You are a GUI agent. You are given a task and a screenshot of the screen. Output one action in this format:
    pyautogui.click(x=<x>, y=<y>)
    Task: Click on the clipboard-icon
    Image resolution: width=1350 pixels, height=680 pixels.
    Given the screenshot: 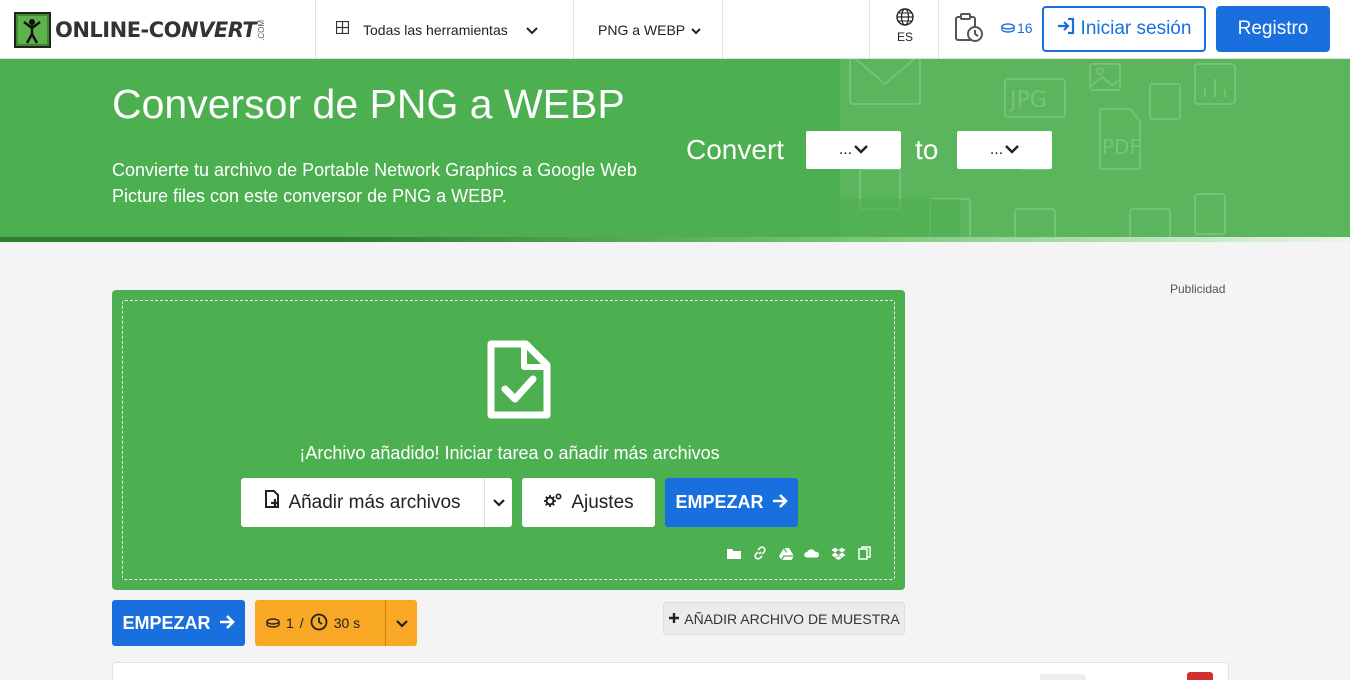 What is the action you would take?
    pyautogui.click(x=864, y=553)
    